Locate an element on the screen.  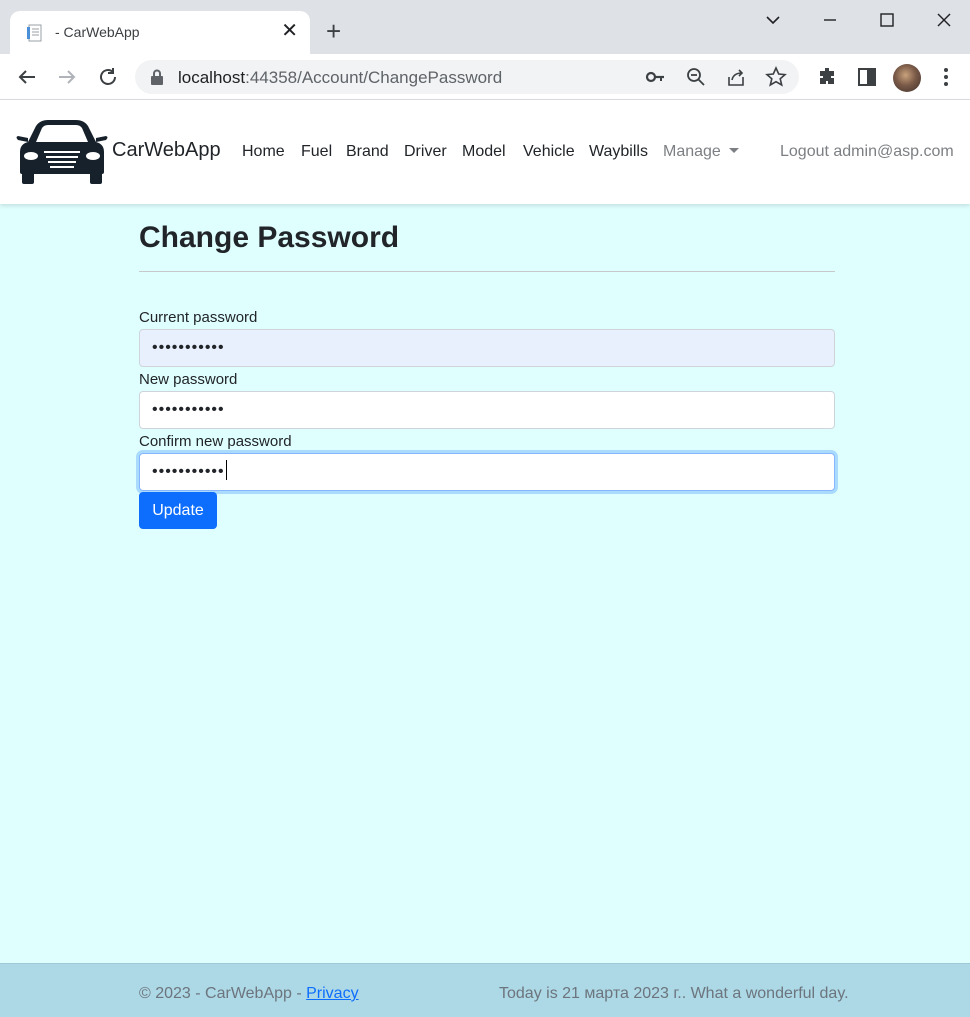
update-button: Update is located at coordinates (178, 510).